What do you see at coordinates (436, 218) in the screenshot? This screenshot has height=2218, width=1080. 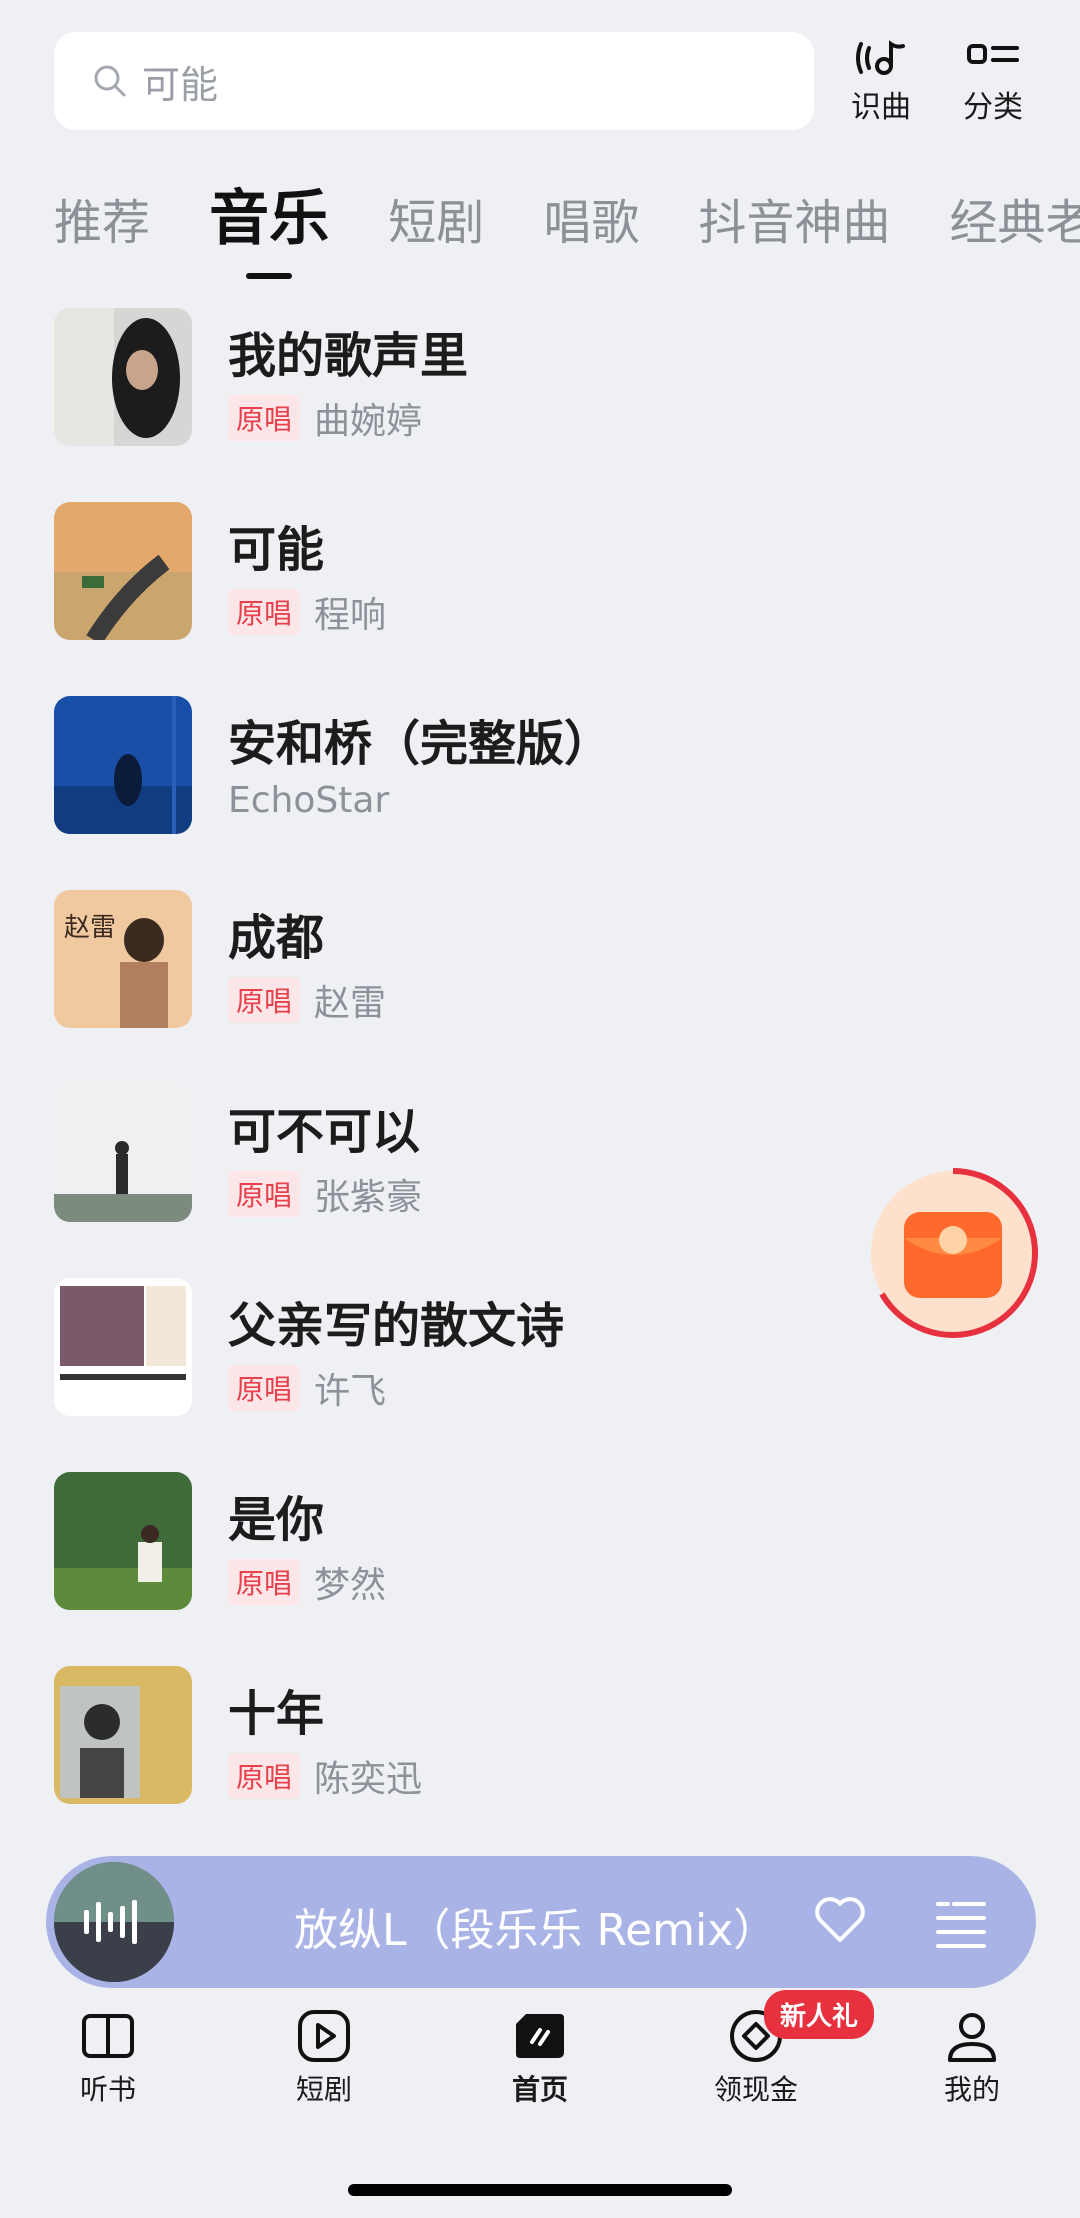 I see `tab-short-drama: 短剧` at bounding box center [436, 218].